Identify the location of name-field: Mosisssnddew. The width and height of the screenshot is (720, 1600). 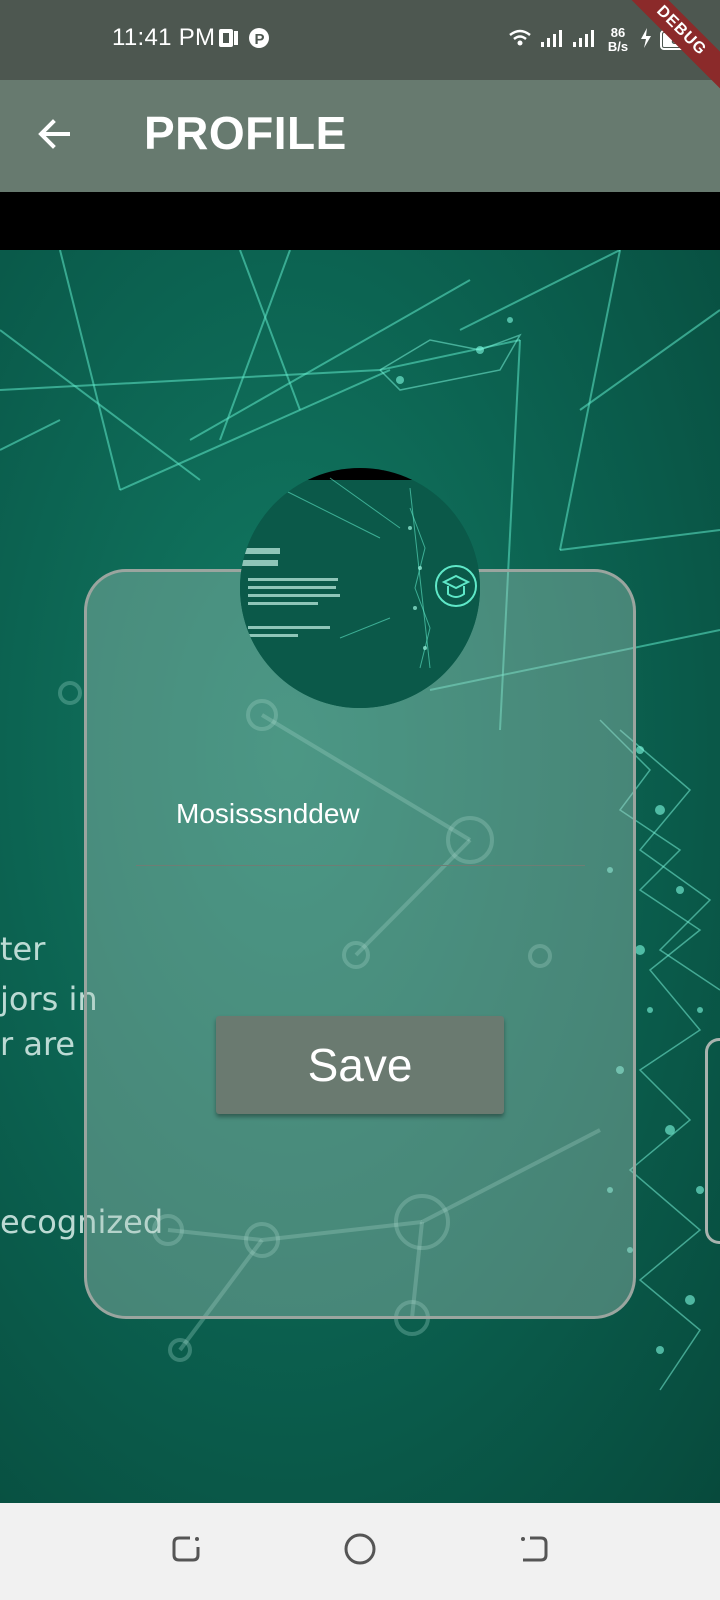
(268, 814).